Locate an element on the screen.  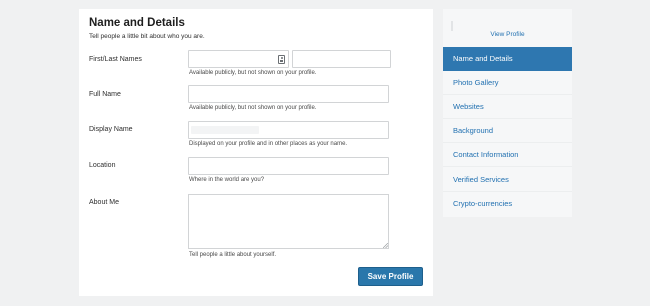
display-name-input is located at coordinates (288, 130).